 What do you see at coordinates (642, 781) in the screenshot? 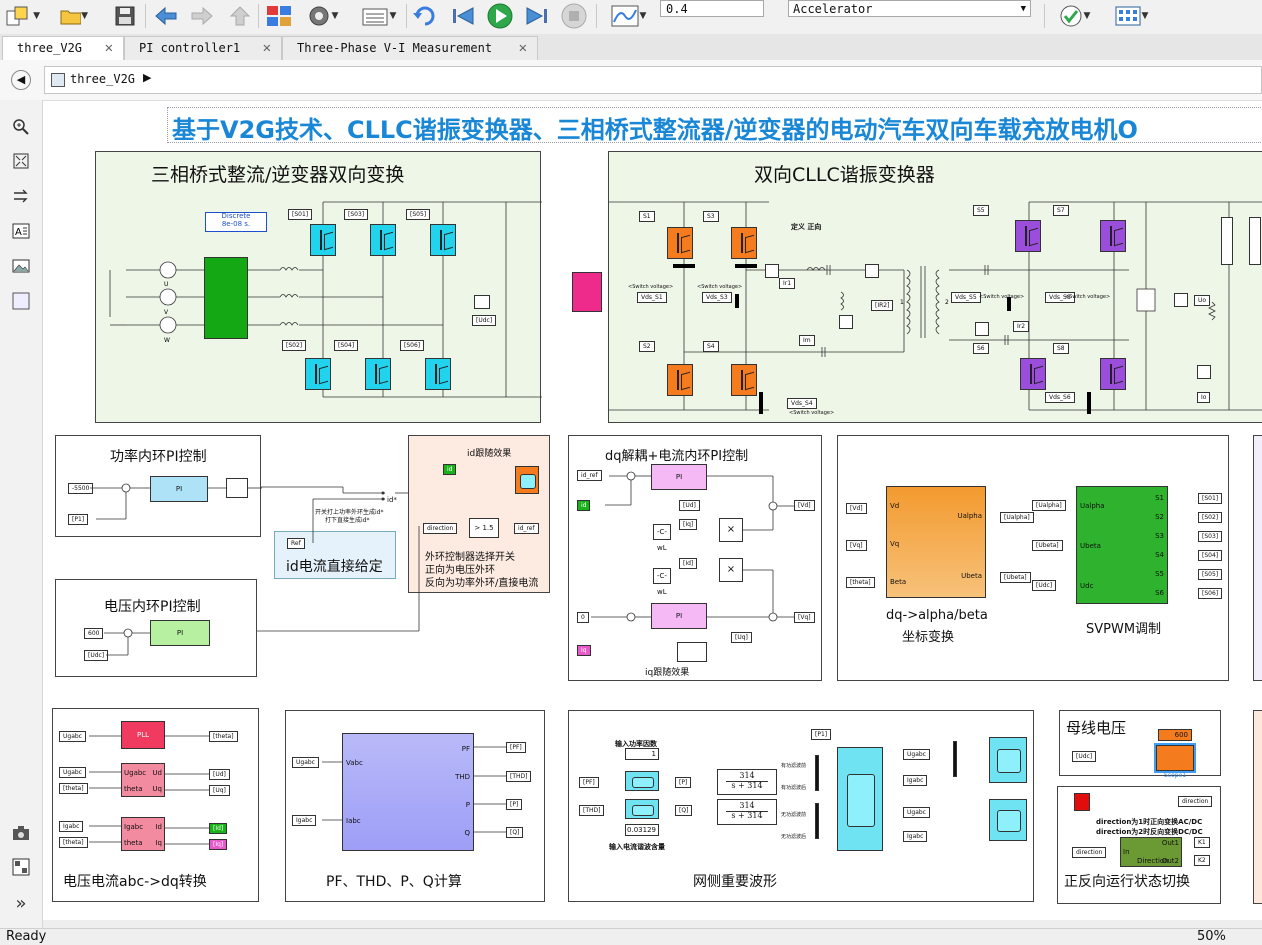
I see `scope-pf` at bounding box center [642, 781].